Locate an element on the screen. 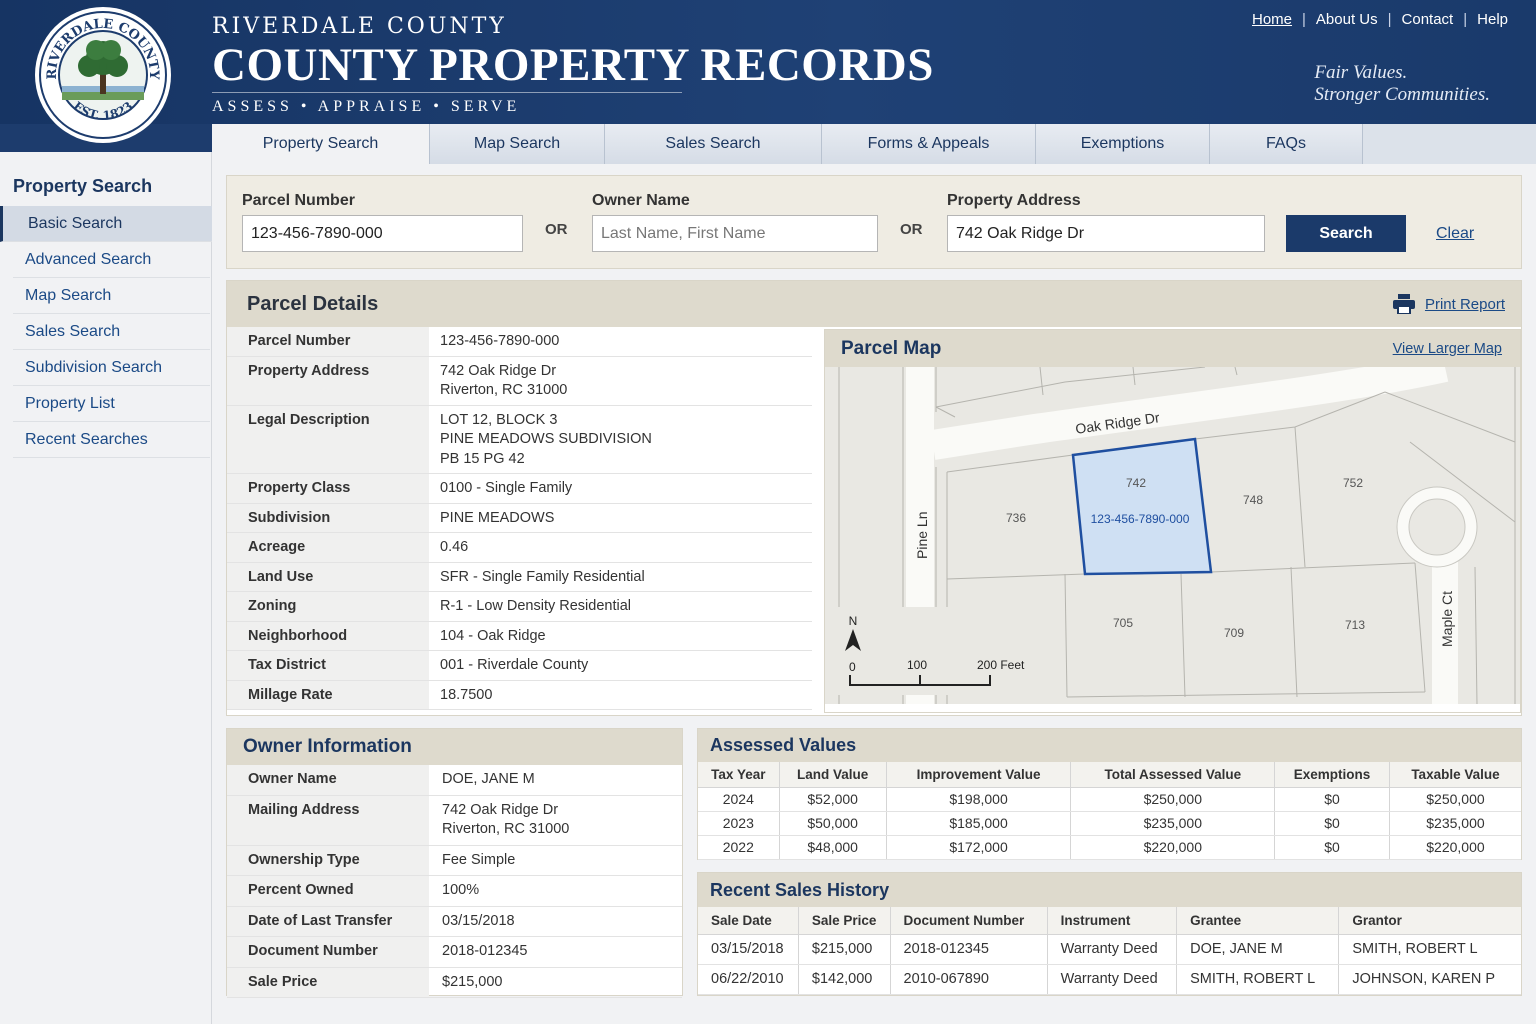 The image size is (1536, 1024). column-header: Exemptions is located at coordinates (1332, 775).